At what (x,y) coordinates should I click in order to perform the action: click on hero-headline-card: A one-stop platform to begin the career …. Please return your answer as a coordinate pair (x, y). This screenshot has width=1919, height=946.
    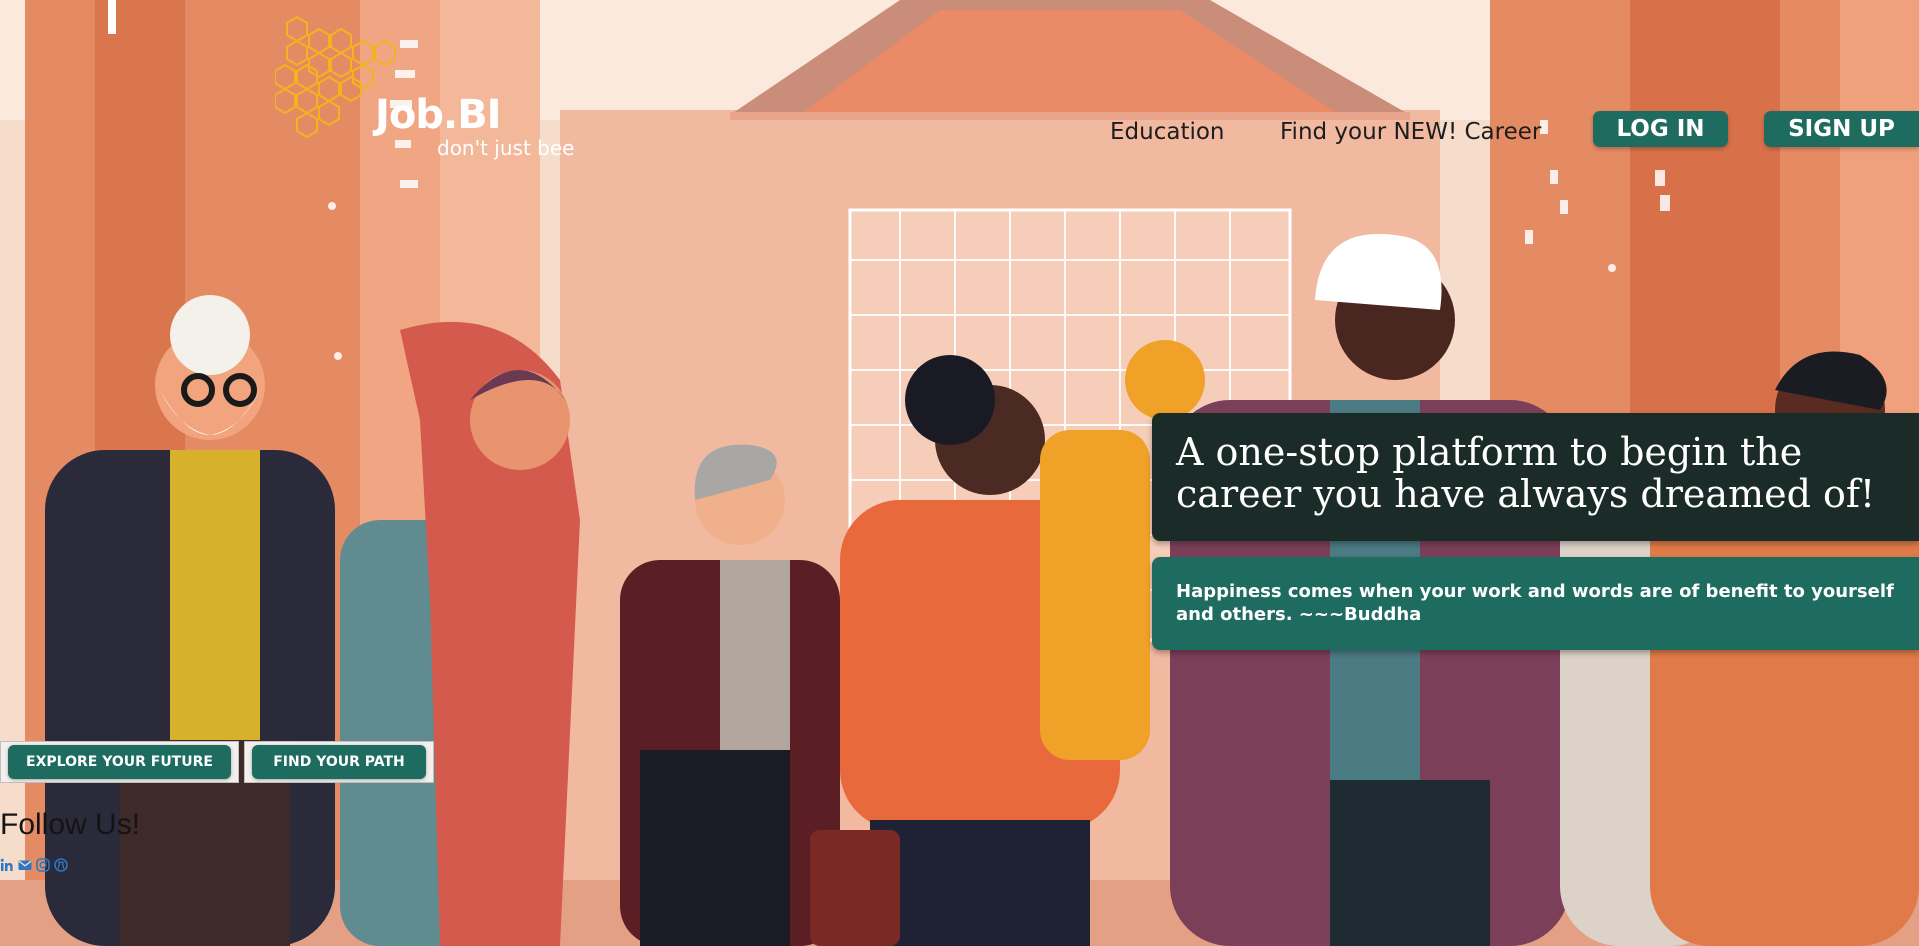
    Looking at the image, I should click on (1535, 477).